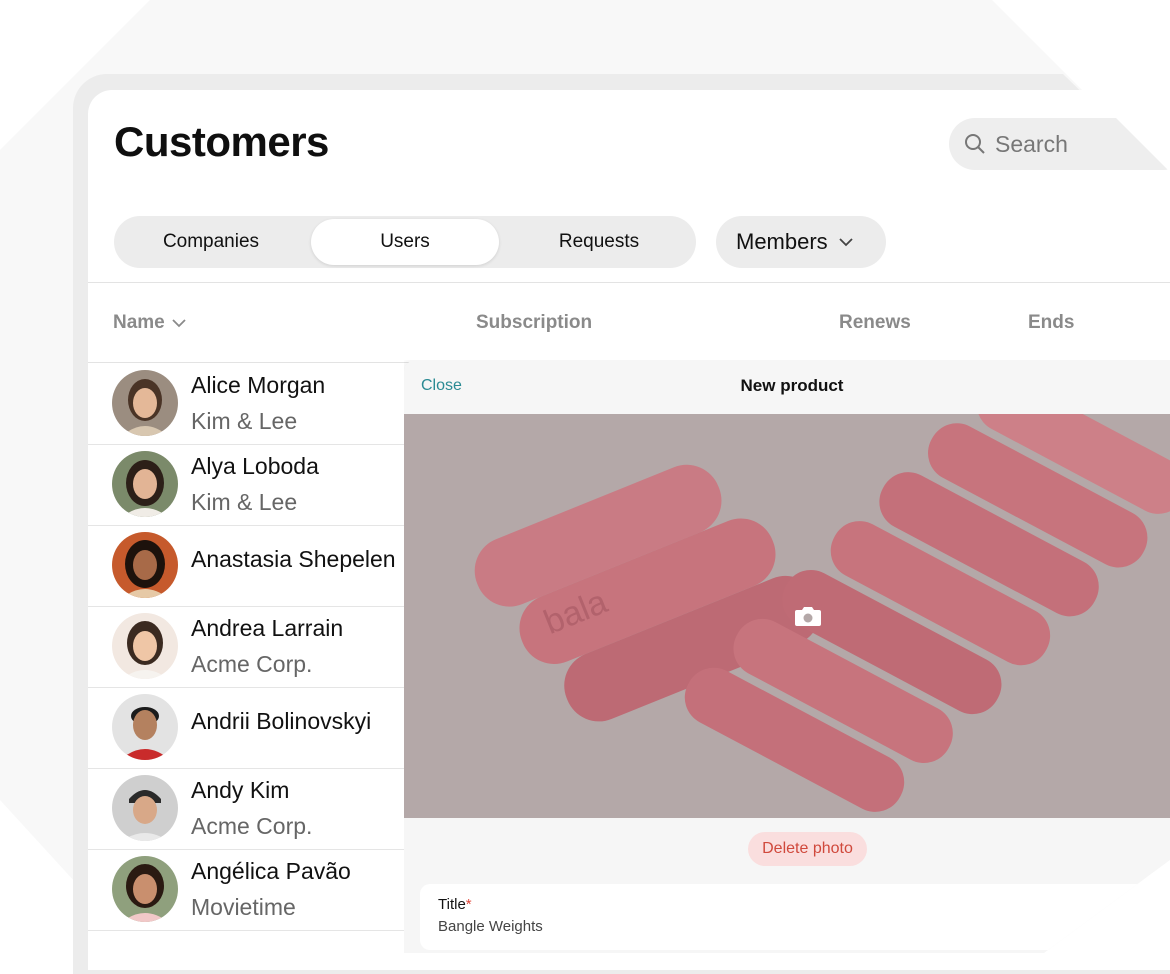  What do you see at coordinates (792, 385) in the screenshot?
I see `sheet-title: New product` at bounding box center [792, 385].